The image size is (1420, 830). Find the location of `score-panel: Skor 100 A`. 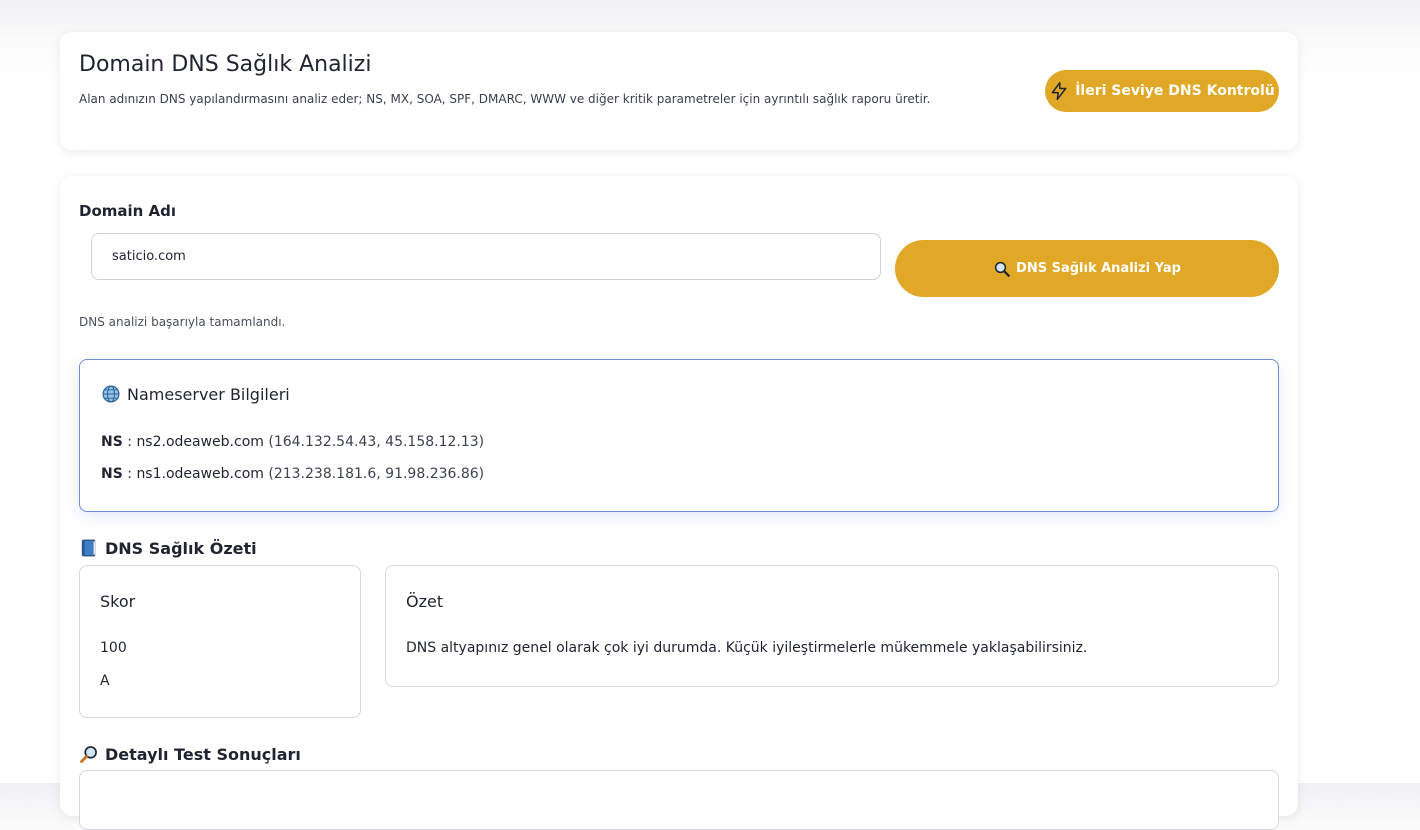

score-panel: Skor 100 A is located at coordinates (220, 641).